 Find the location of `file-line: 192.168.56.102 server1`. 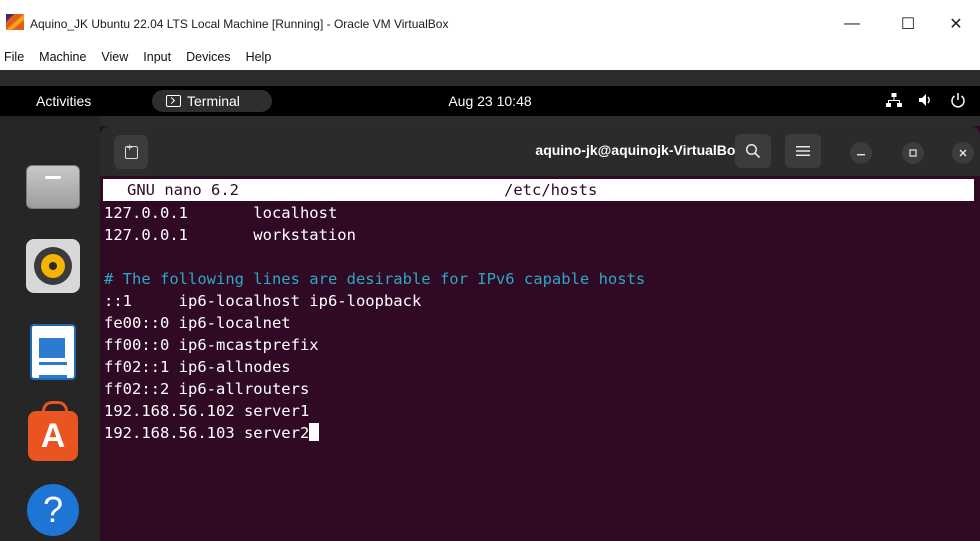

file-line: 192.168.56.102 server1 is located at coordinates (207, 411).